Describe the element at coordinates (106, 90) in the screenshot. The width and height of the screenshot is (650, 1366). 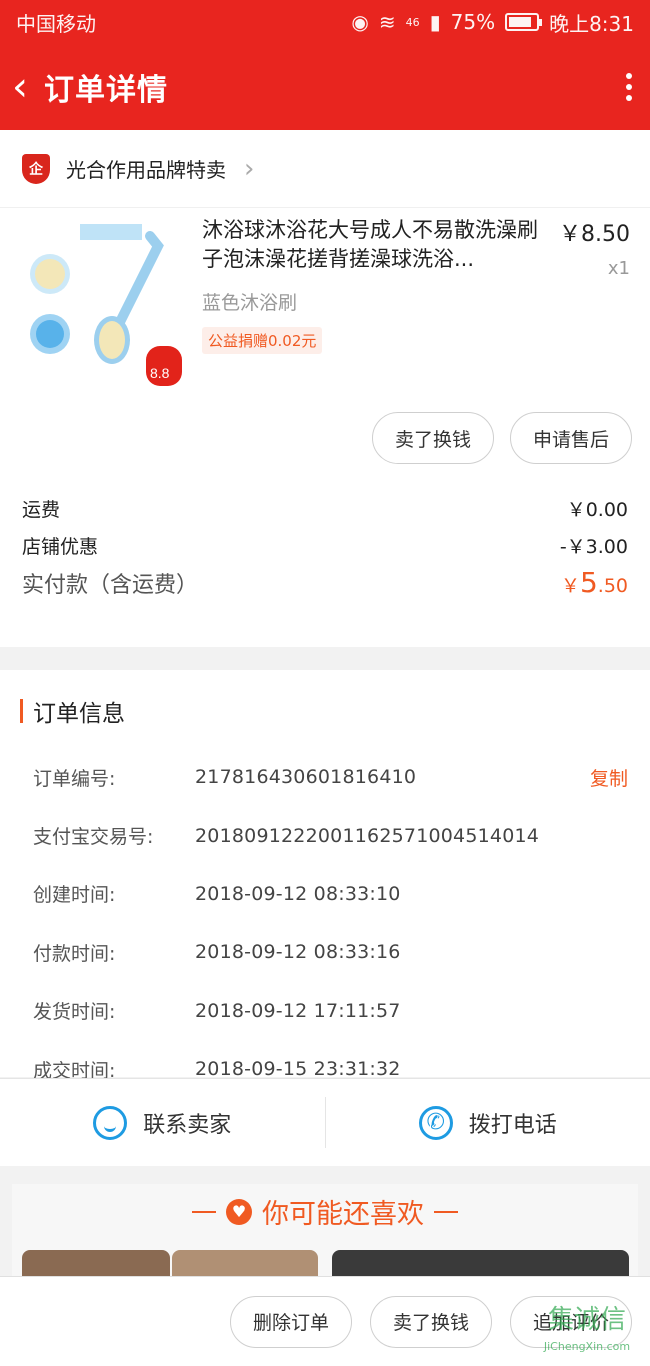
I see `page-title: 订单详情` at that location.